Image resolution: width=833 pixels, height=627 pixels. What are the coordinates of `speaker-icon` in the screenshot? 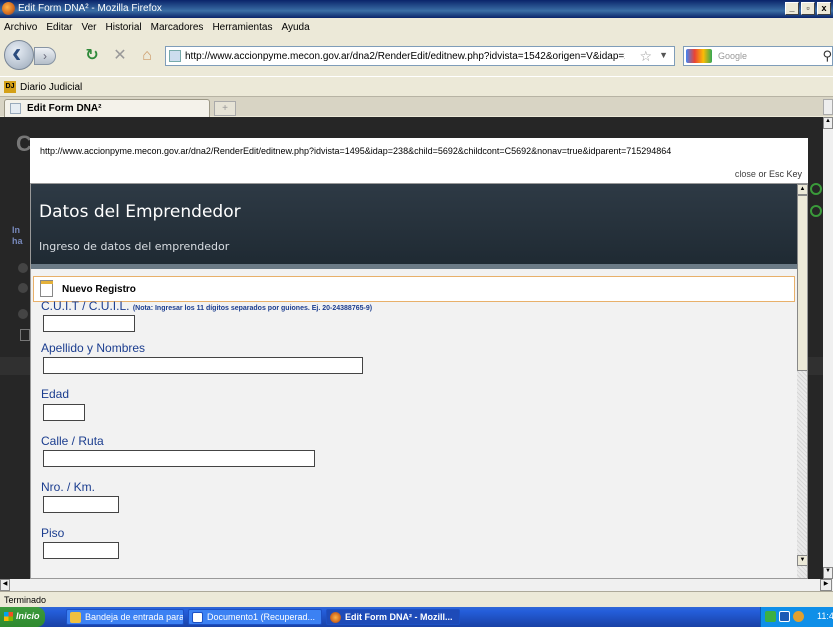 It's located at (798, 616).